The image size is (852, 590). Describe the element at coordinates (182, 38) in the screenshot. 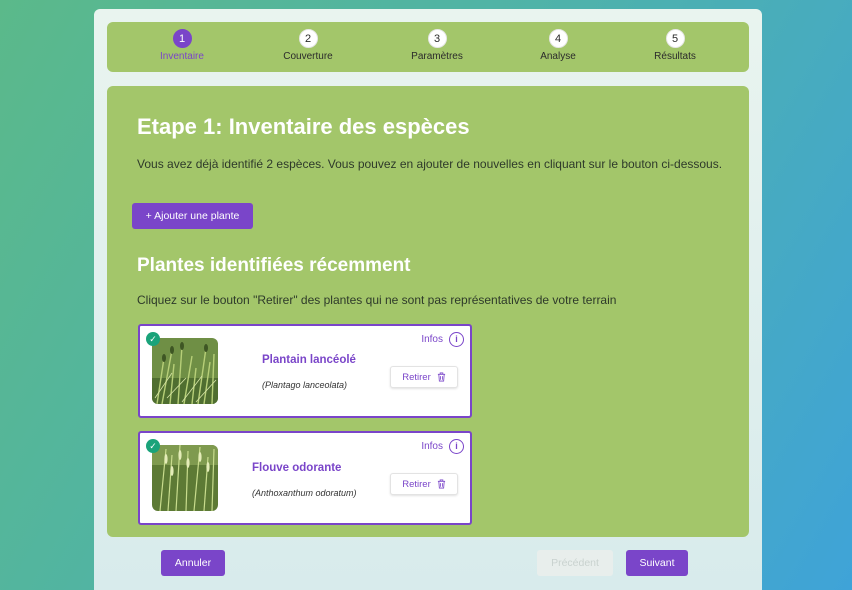

I see `step-number: 1` at that location.